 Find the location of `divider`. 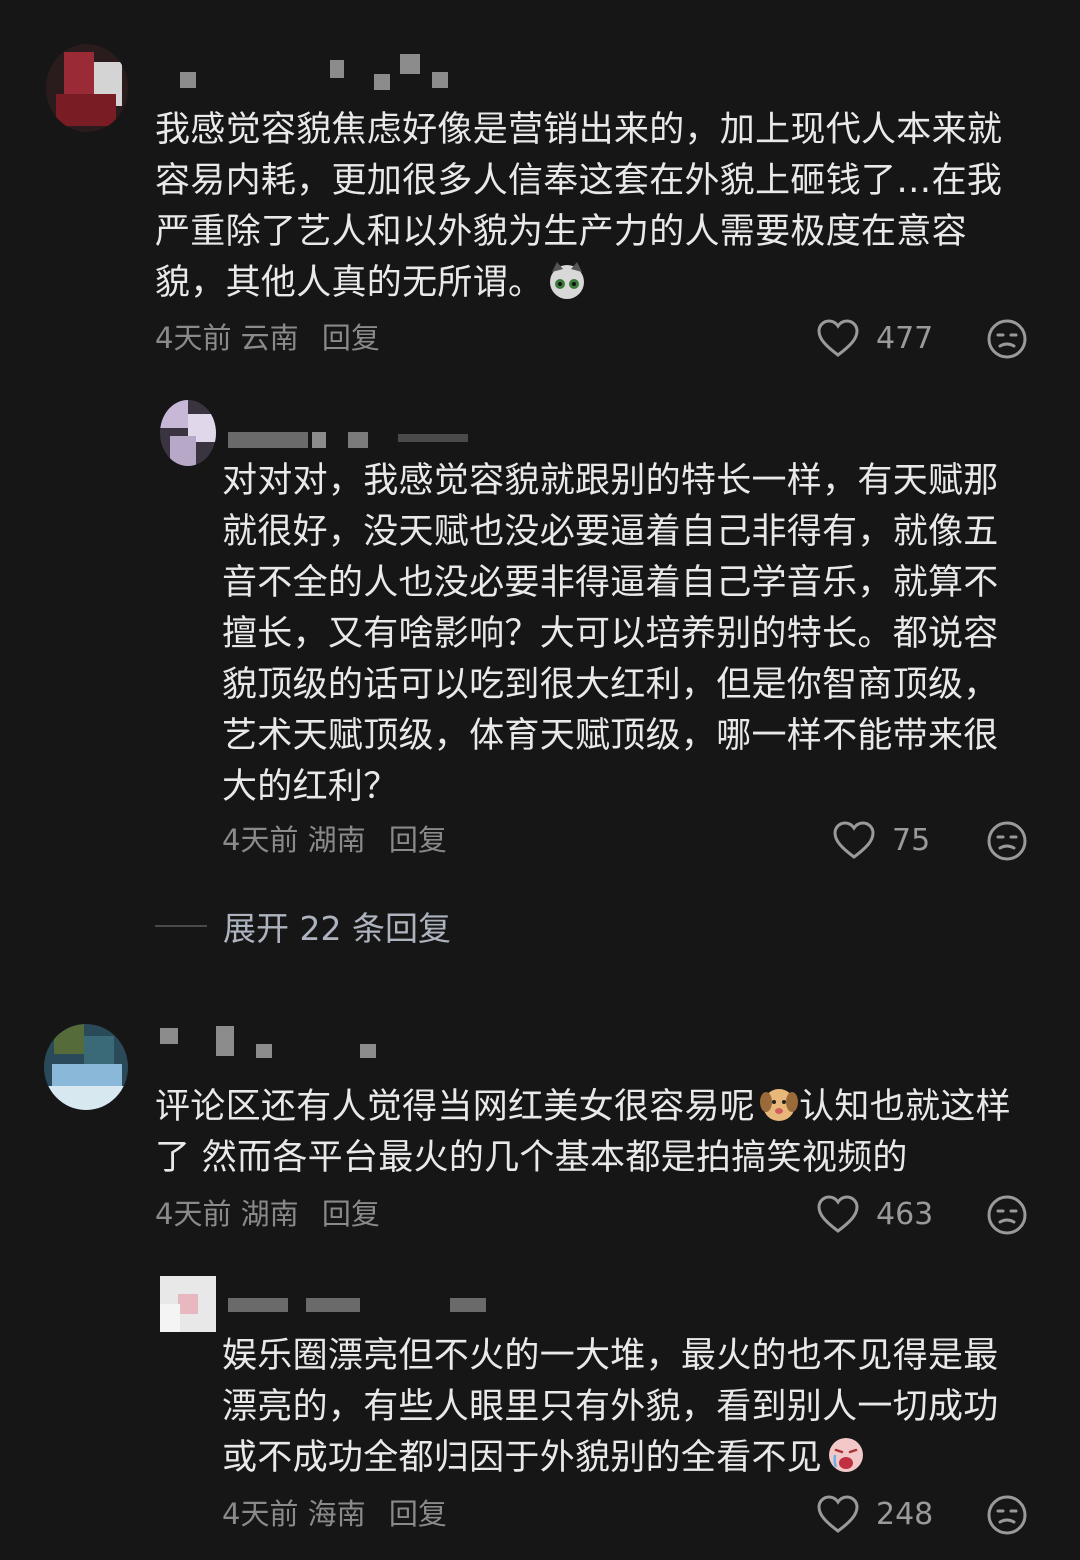

divider is located at coordinates (181, 926).